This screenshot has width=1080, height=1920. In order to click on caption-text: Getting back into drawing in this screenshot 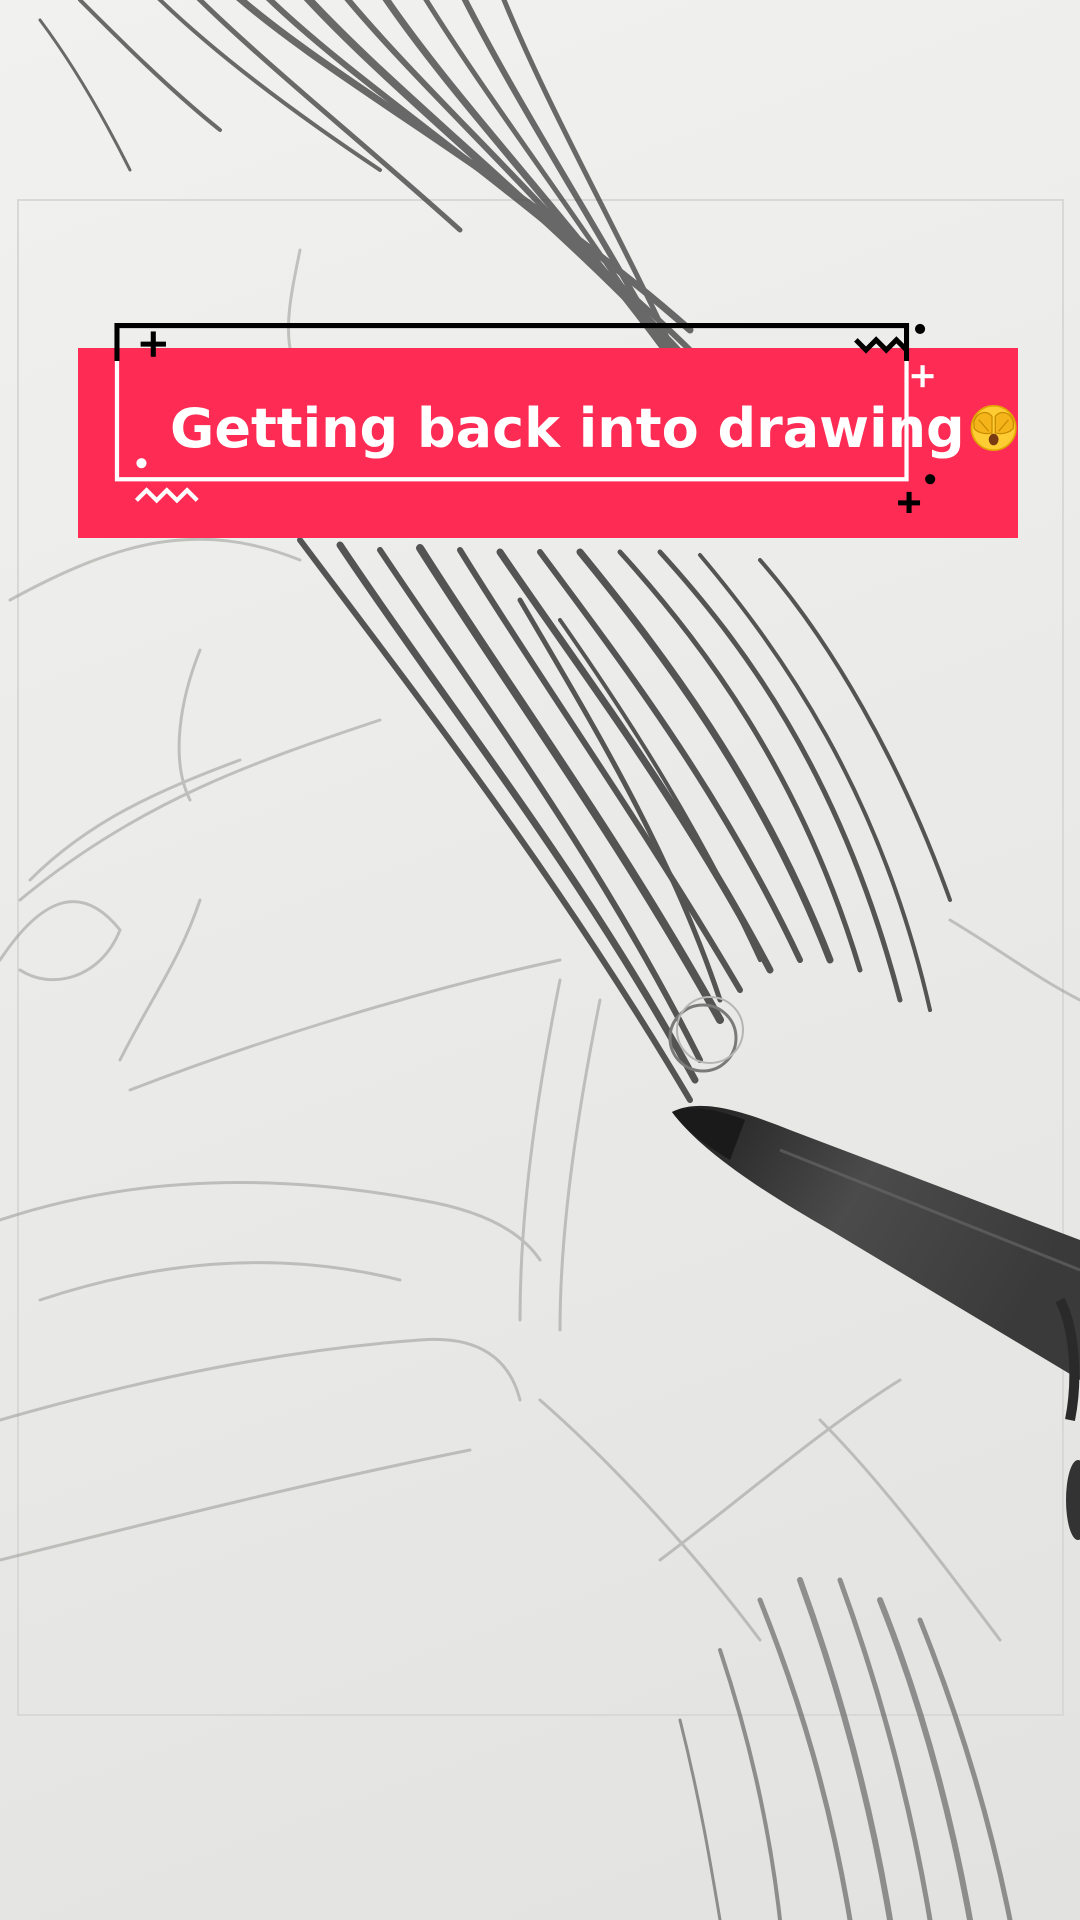, I will do `click(548, 428)`.